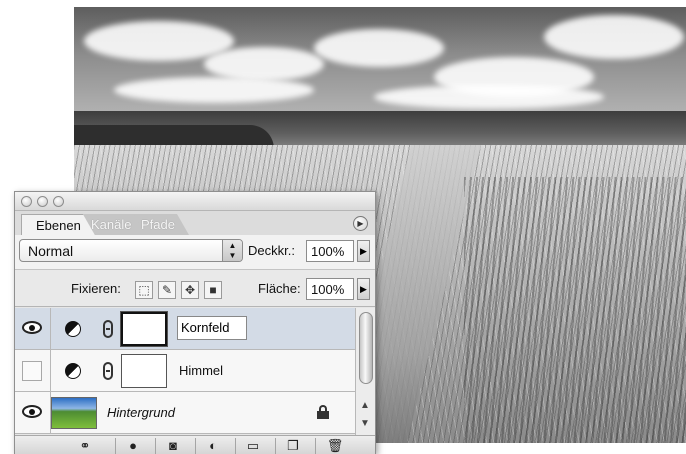 The image size is (686, 454). What do you see at coordinates (173, 446) in the screenshot?
I see `add-mask-icon: ◙` at bounding box center [173, 446].